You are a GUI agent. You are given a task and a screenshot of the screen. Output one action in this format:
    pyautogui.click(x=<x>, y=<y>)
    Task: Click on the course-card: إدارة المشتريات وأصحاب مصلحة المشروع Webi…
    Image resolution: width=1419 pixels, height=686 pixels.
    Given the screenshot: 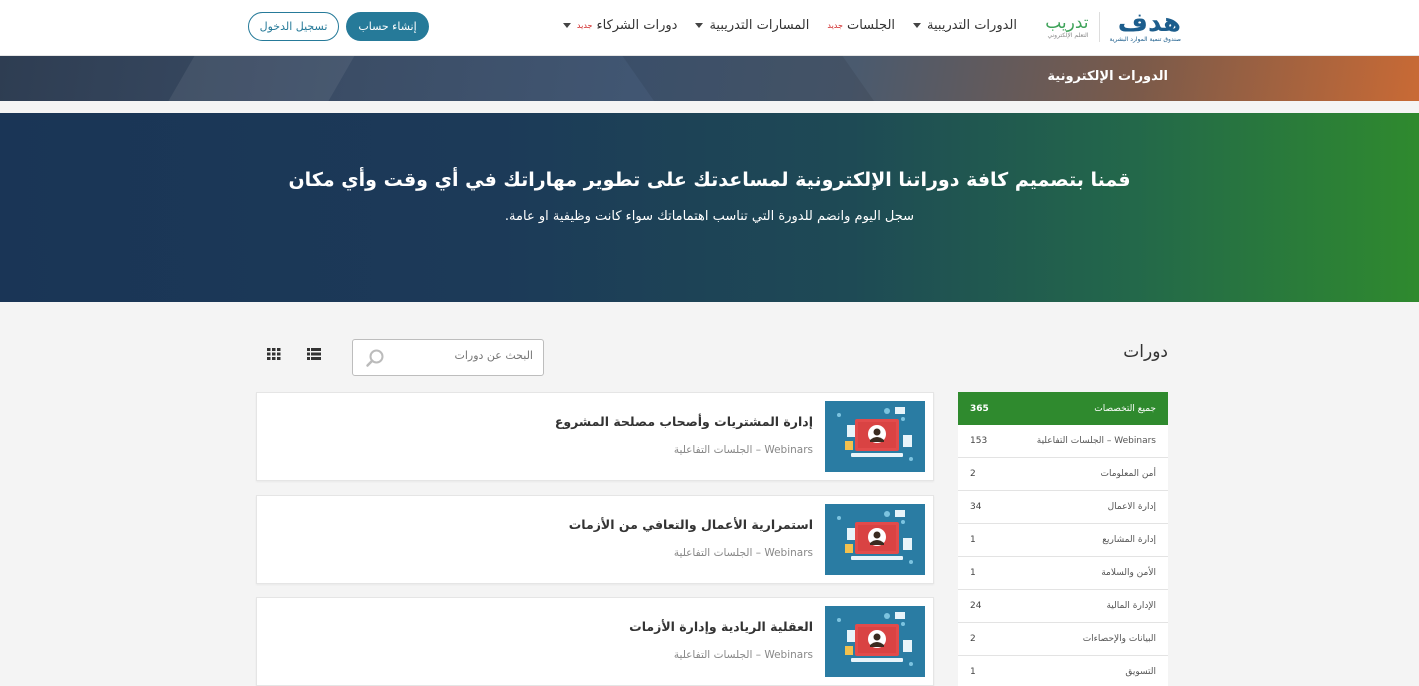 What is the action you would take?
    pyautogui.click(x=595, y=436)
    